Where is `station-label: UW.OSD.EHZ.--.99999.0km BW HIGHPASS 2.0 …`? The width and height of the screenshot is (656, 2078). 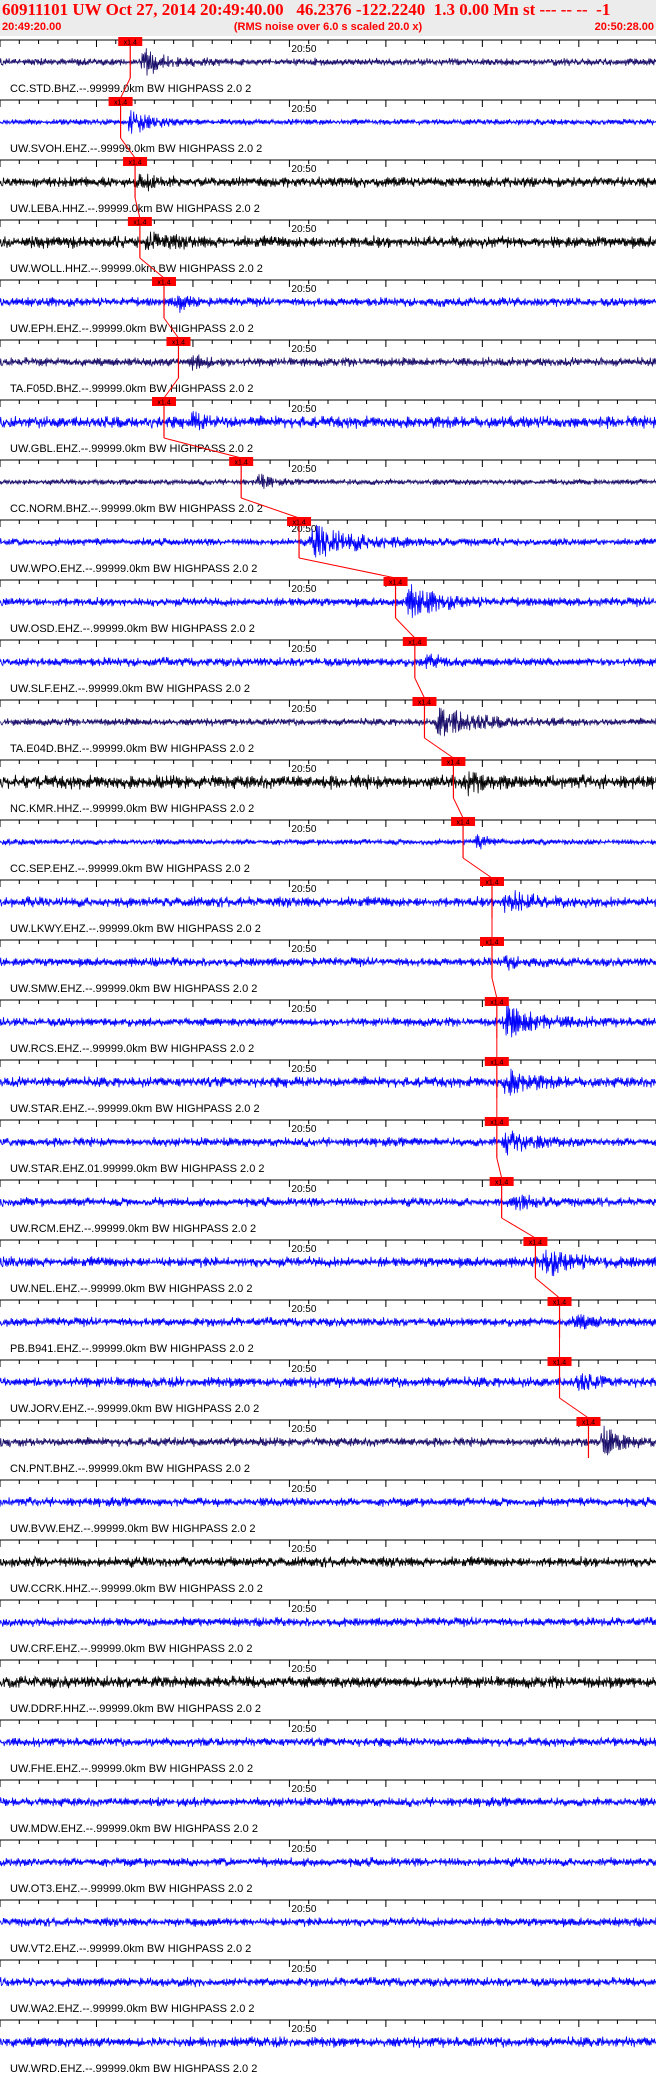 station-label: UW.OSD.EHZ.--.99999.0km BW HIGHPASS 2.0 … is located at coordinates (132, 629).